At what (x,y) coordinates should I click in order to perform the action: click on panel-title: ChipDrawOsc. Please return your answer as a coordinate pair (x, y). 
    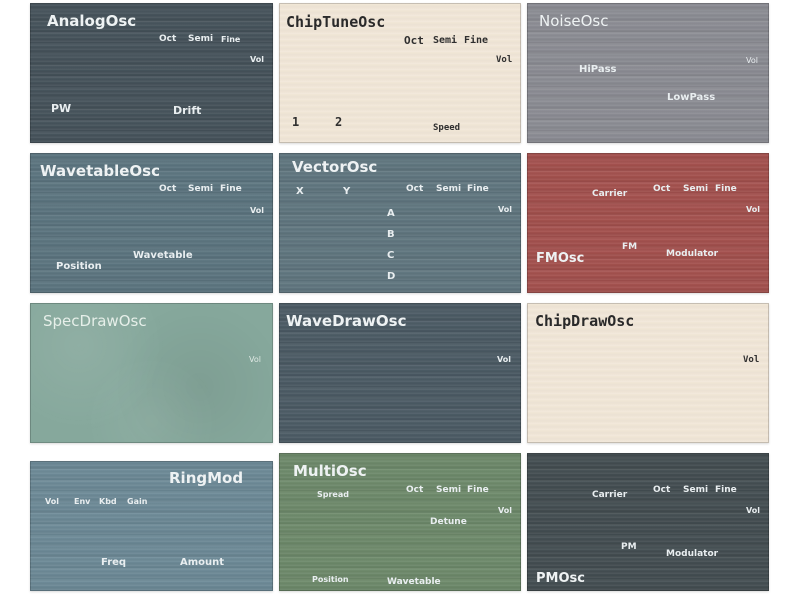
    Looking at the image, I should click on (585, 321).